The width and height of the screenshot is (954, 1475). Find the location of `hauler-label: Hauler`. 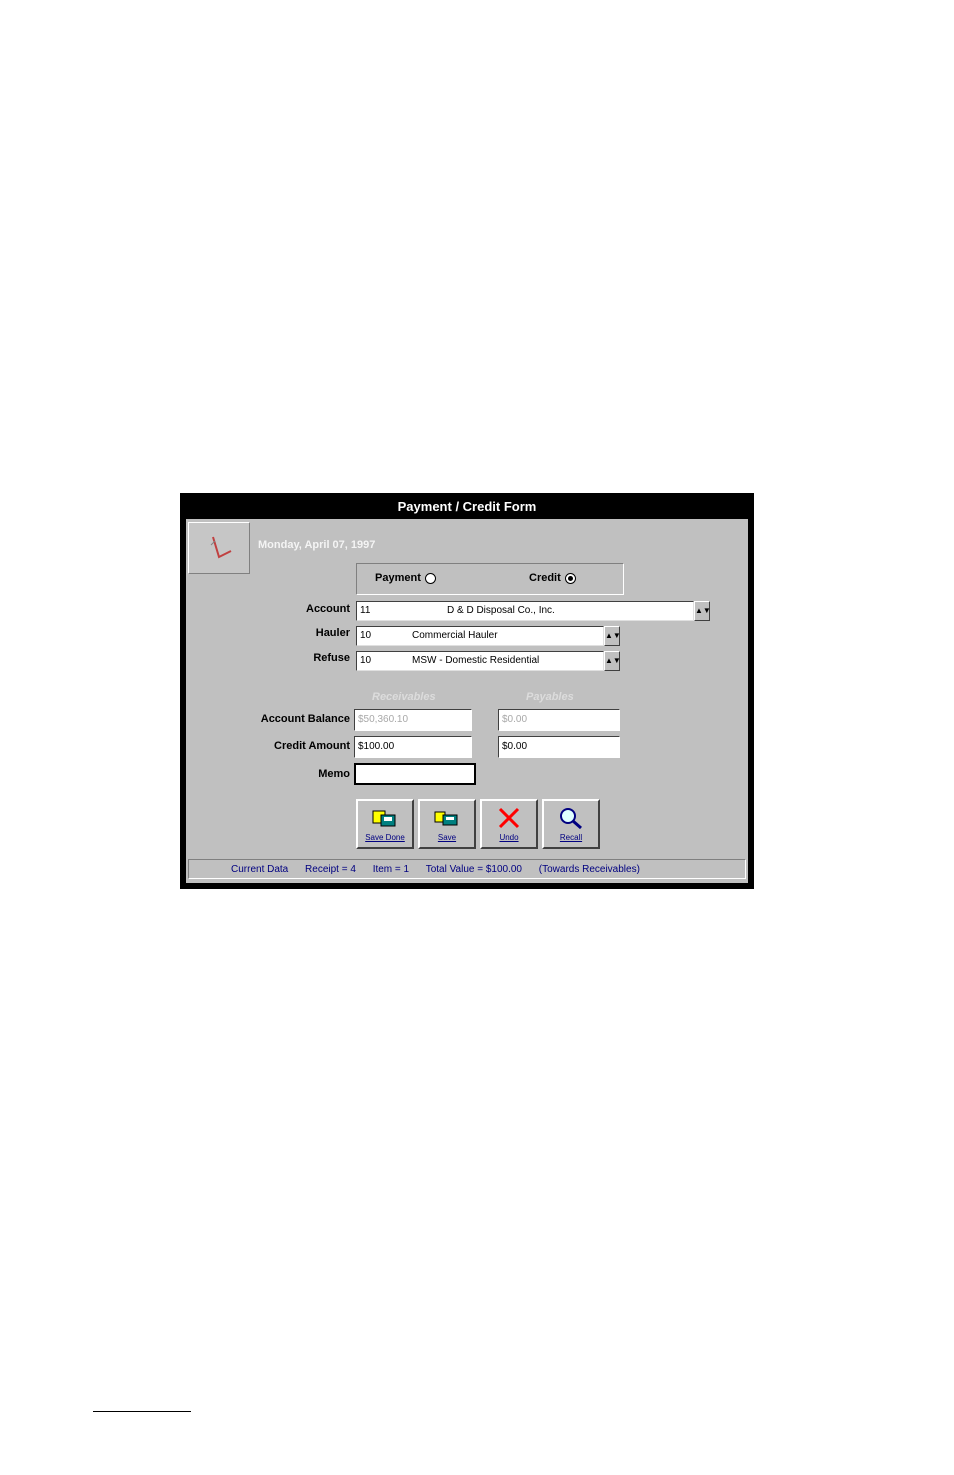

hauler-label: Hauler is located at coordinates (332, 633).